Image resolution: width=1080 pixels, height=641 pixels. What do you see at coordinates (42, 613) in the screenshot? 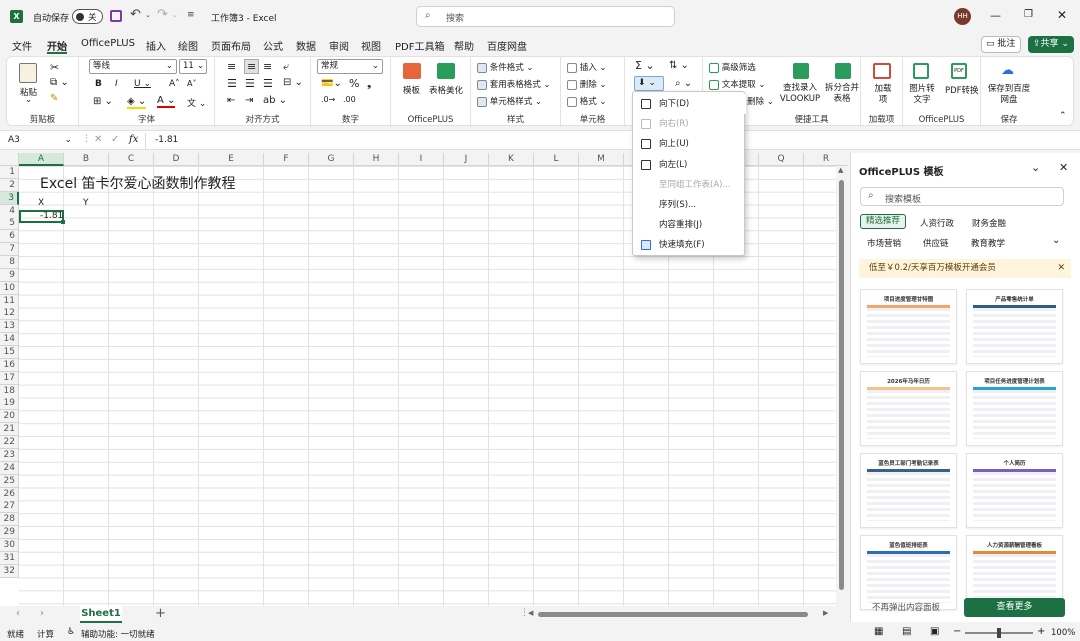
I see `next-sheet-icon: ›` at bounding box center [42, 613].